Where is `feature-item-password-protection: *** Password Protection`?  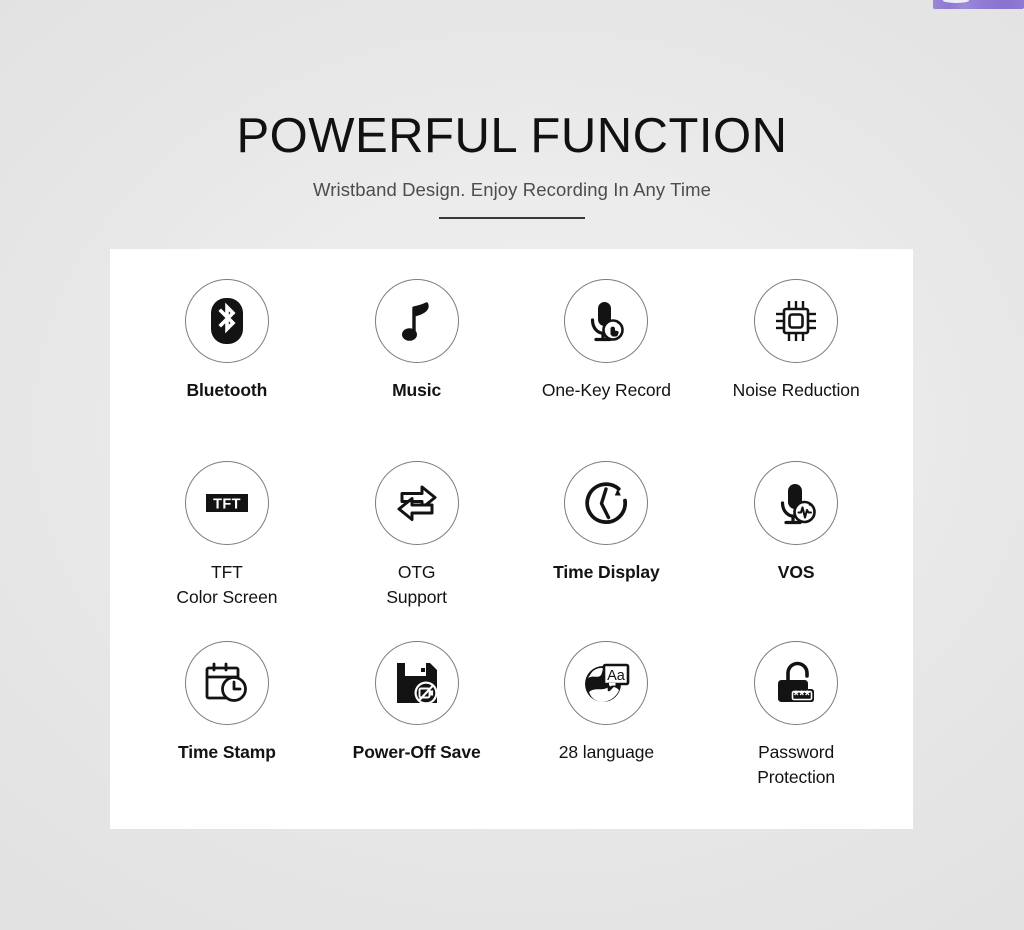
feature-item-password-protection: *** Password Protection is located at coordinates (796, 720).